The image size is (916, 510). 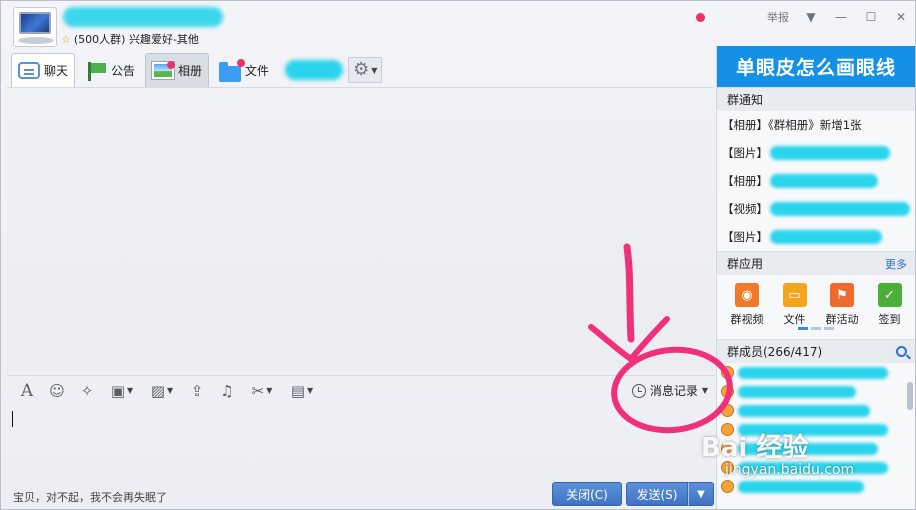 I want to click on notice-item: 【相册】《群相册》新增1张, so click(x=816, y=125).